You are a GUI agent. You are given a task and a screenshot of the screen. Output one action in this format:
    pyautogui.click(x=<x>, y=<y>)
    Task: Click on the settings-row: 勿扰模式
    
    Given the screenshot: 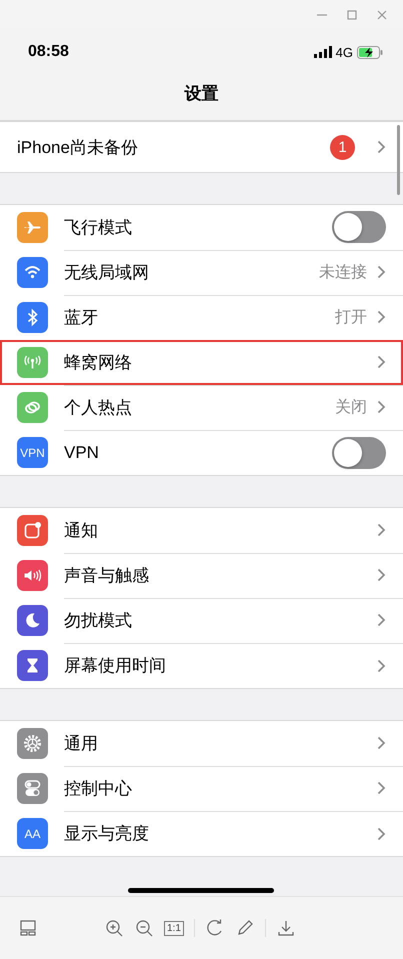 What is the action you would take?
    pyautogui.click(x=201, y=620)
    